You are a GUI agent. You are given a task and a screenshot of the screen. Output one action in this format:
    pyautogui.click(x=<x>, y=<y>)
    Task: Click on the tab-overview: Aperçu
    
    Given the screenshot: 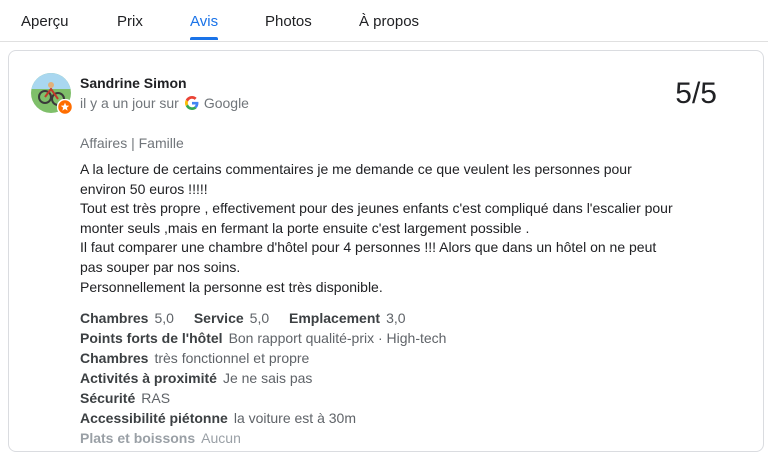 What is the action you would take?
    pyautogui.click(x=45, y=21)
    